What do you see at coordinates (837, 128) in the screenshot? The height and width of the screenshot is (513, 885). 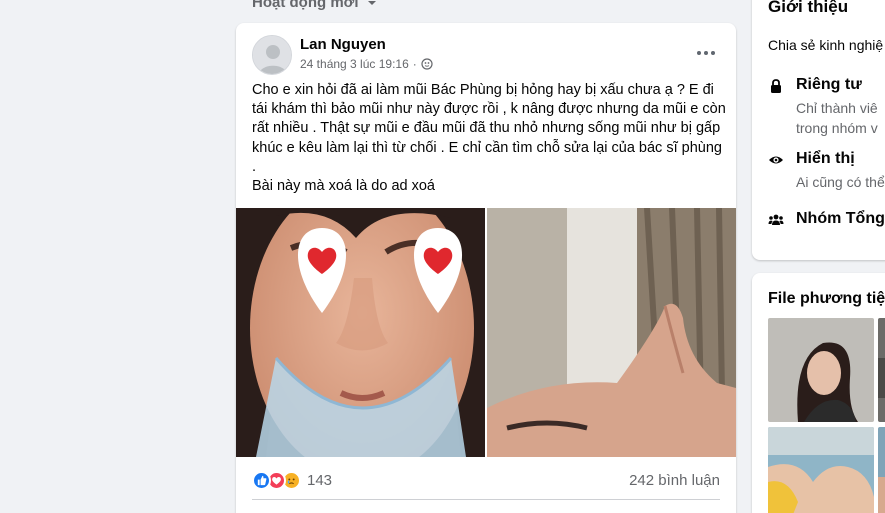 I see `privacy-detail-line: trong nhóm v` at bounding box center [837, 128].